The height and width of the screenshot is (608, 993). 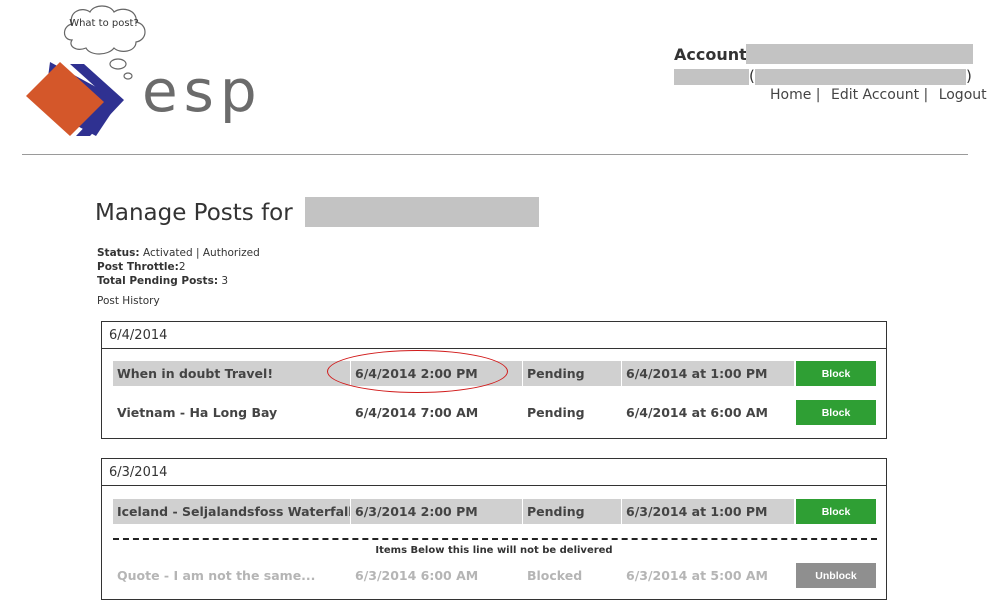 I want to click on post-scheduled-time: 6/3/2014 2:00 PM, so click(x=436, y=511).